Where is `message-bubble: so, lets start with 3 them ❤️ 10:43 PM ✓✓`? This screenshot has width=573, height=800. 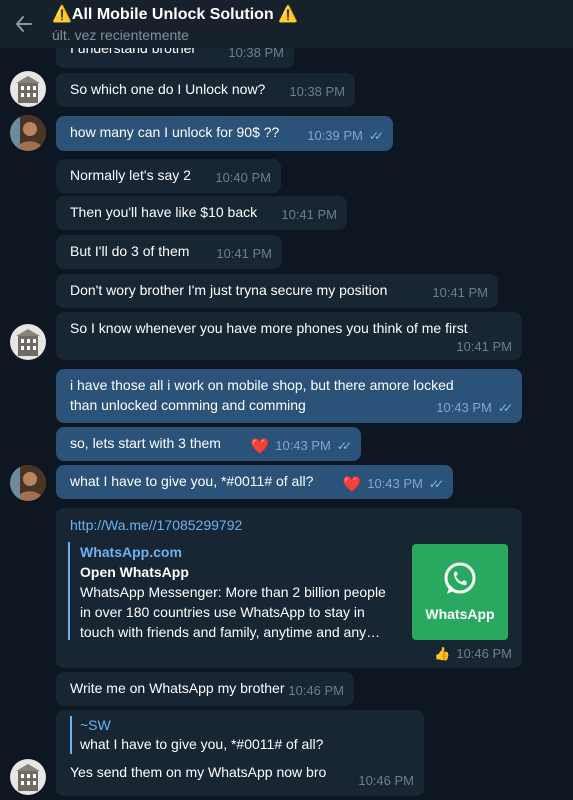
message-bubble: so, lets start with 3 them ❤️ 10:43 PM ✓✓ is located at coordinates (208, 444).